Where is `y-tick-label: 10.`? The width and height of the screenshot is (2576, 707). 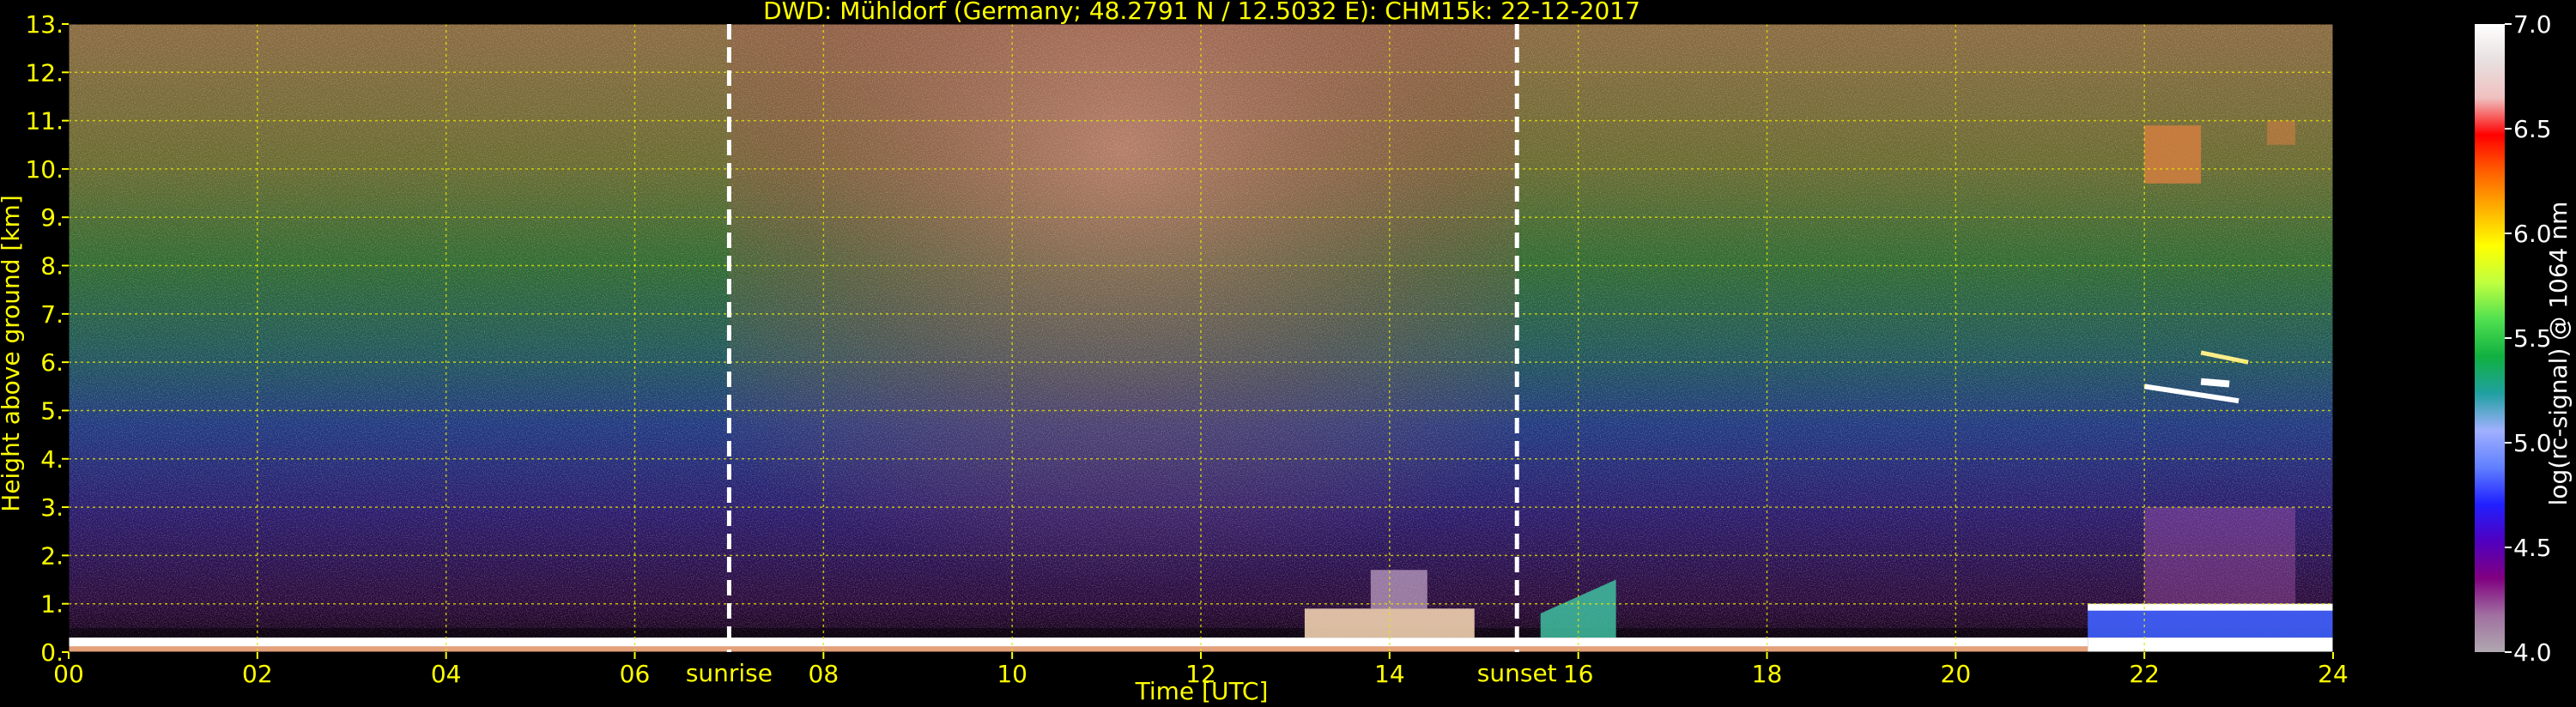
y-tick-label: 10. is located at coordinates (44, 170).